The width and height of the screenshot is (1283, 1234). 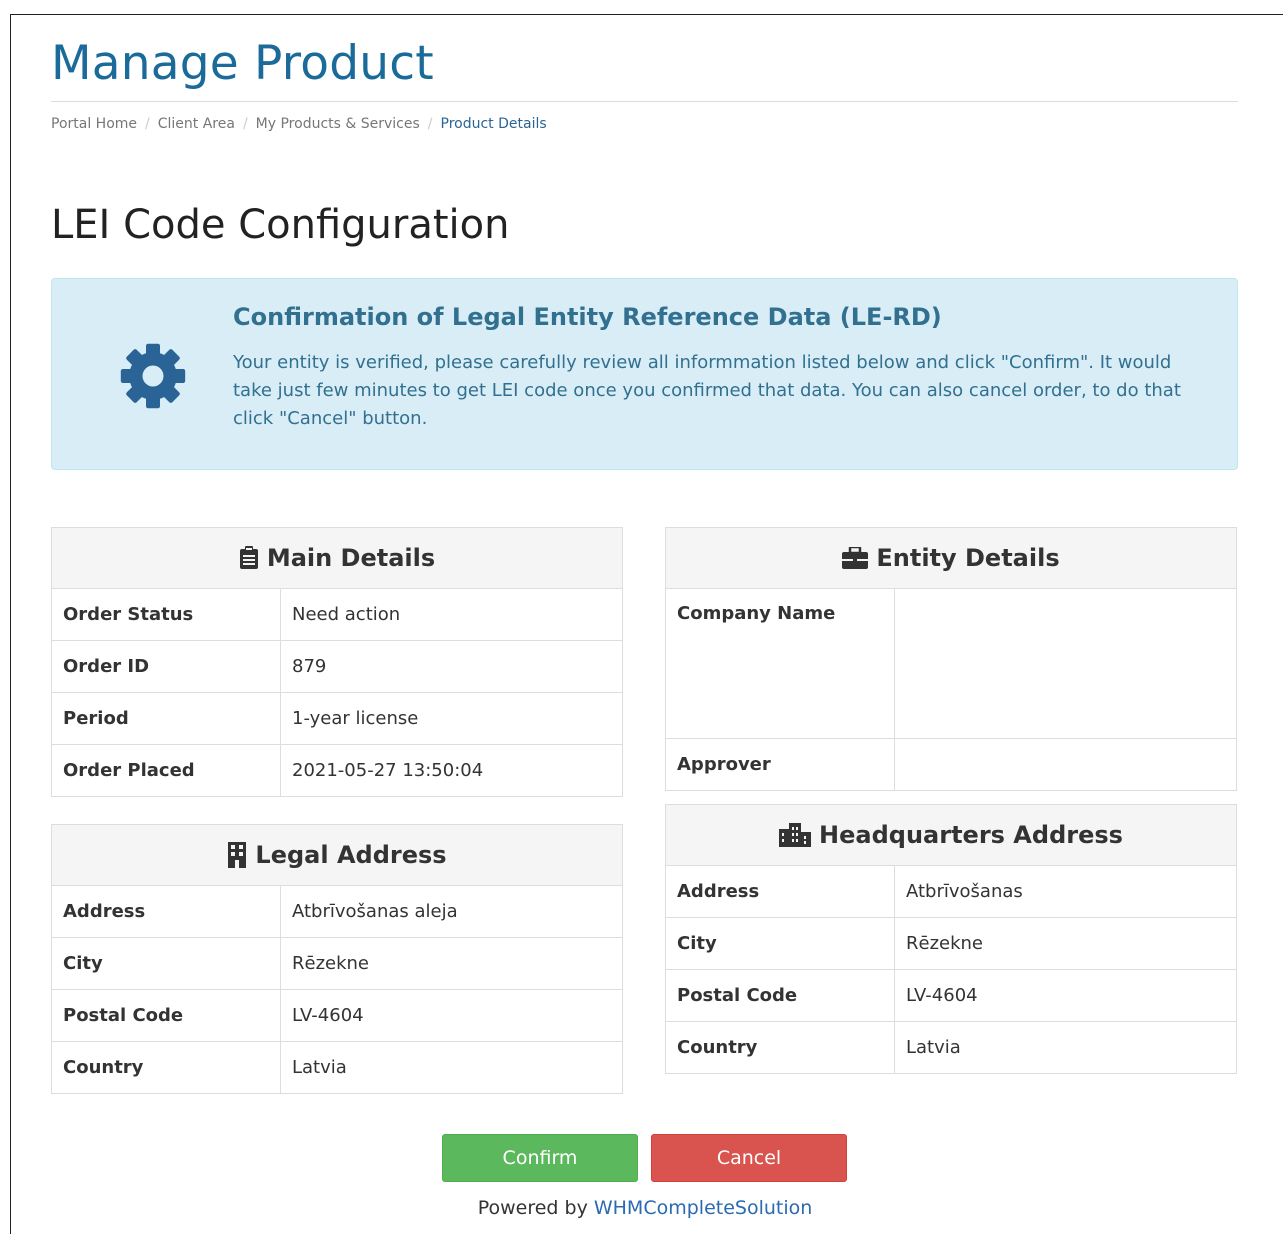 I want to click on breadcrumb-client-area: Client Area, so click(x=196, y=124).